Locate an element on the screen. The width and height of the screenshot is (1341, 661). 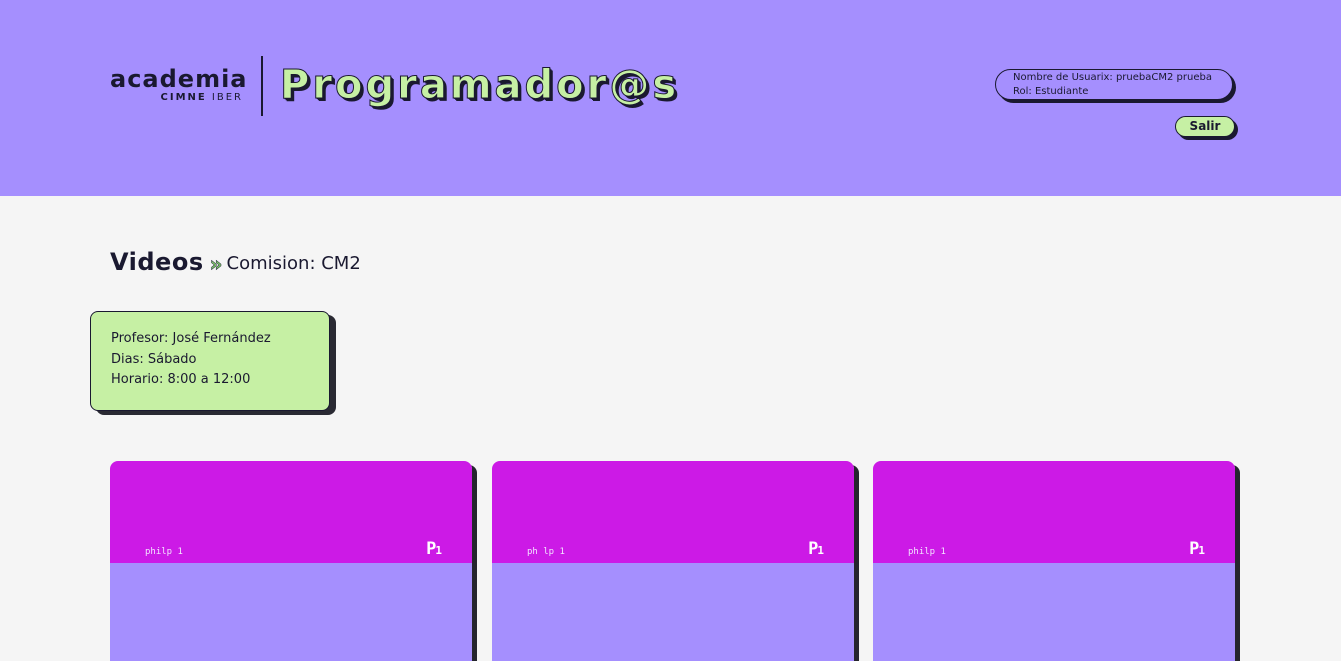
brand-title: Programador@s is located at coordinates (479, 85).